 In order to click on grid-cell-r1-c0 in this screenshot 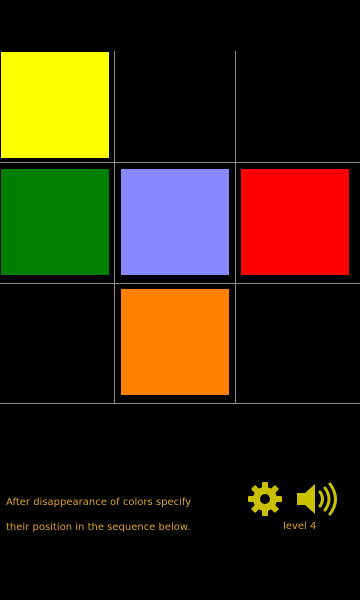, I will do `click(60, 225)`.